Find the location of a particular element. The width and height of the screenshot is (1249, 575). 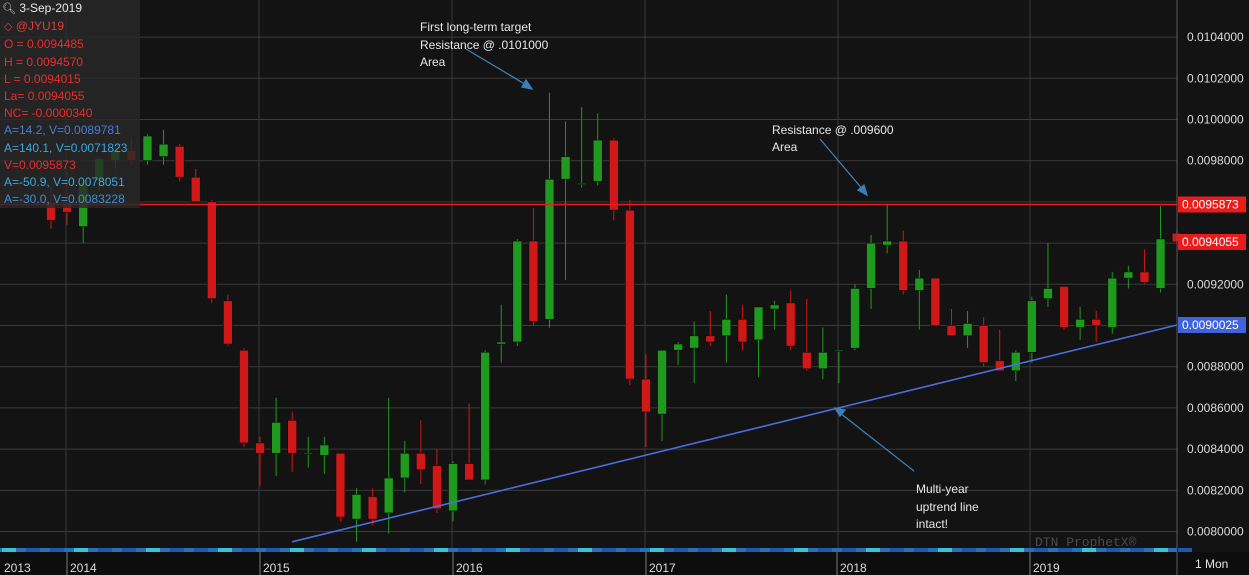

info-high: H = 0.0094570 is located at coordinates (44, 61).